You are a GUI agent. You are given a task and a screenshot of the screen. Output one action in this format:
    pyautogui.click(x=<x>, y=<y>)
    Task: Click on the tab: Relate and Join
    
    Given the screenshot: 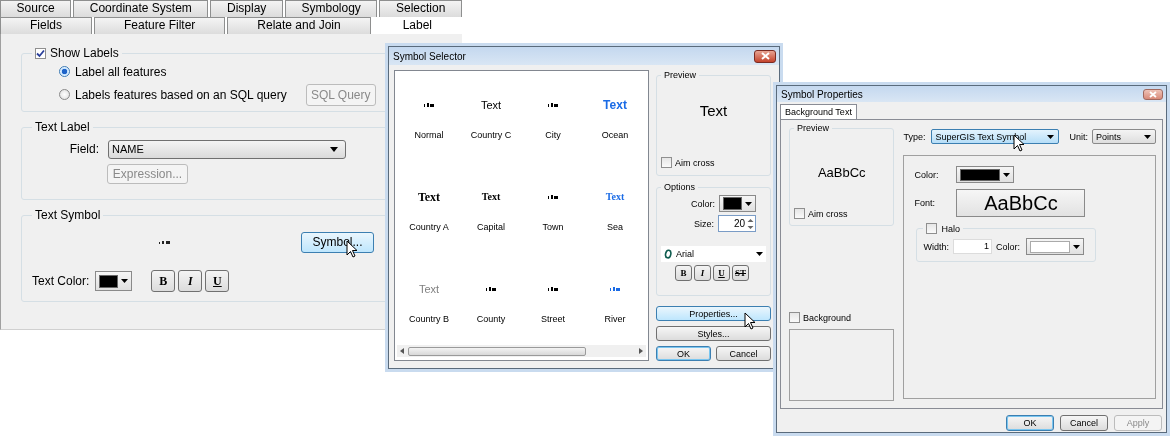 What is the action you would take?
    pyautogui.click(x=299, y=25)
    